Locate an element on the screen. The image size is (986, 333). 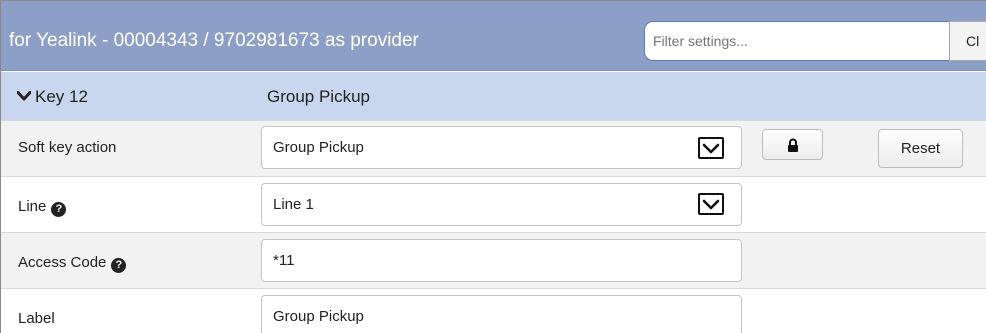
key-label: Key 12 is located at coordinates (61, 96).